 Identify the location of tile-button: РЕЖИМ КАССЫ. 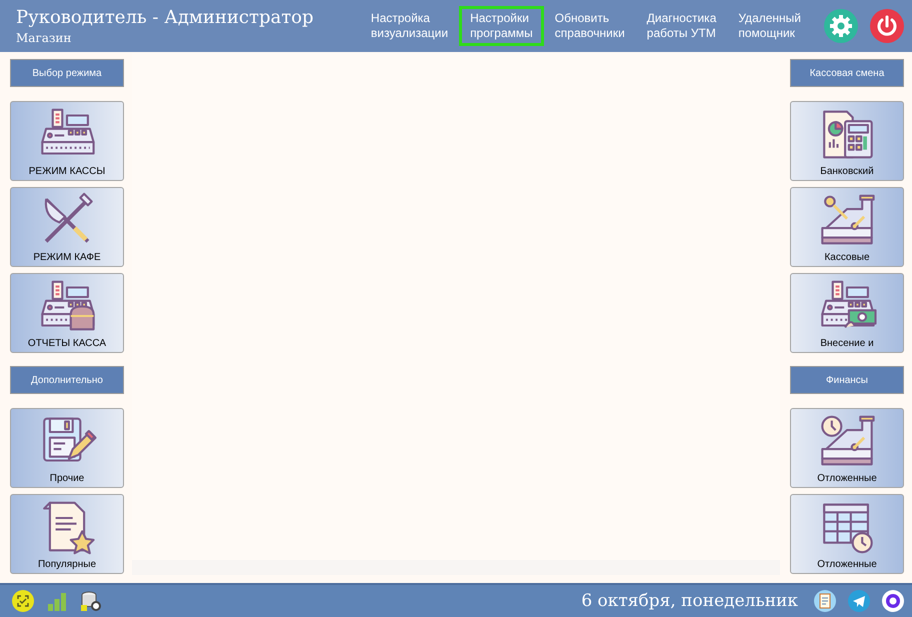
(67, 141).